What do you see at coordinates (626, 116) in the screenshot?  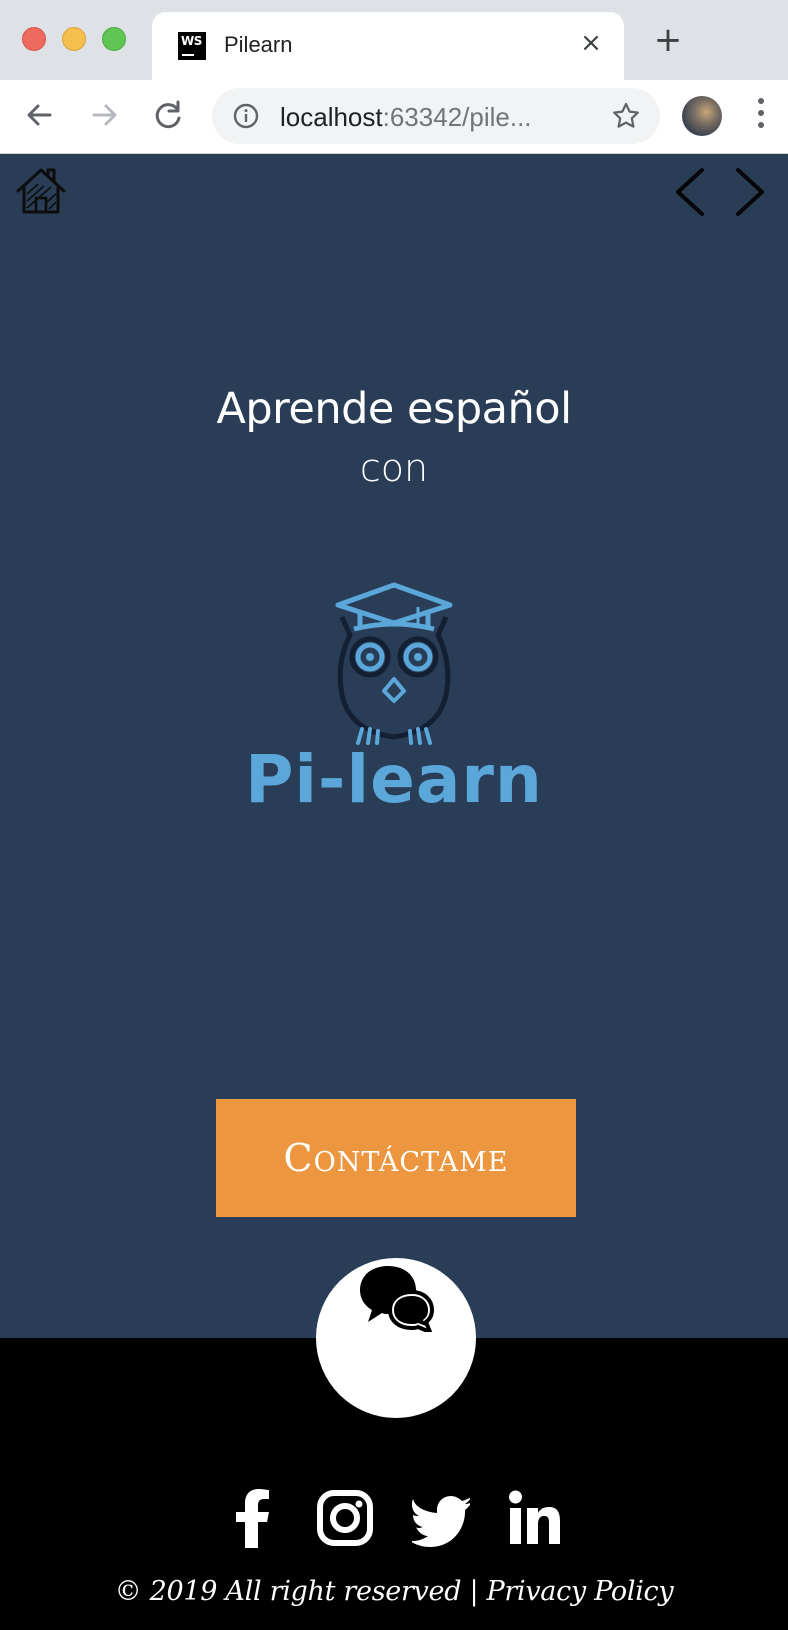 I see `bookmark-star-icon` at bounding box center [626, 116].